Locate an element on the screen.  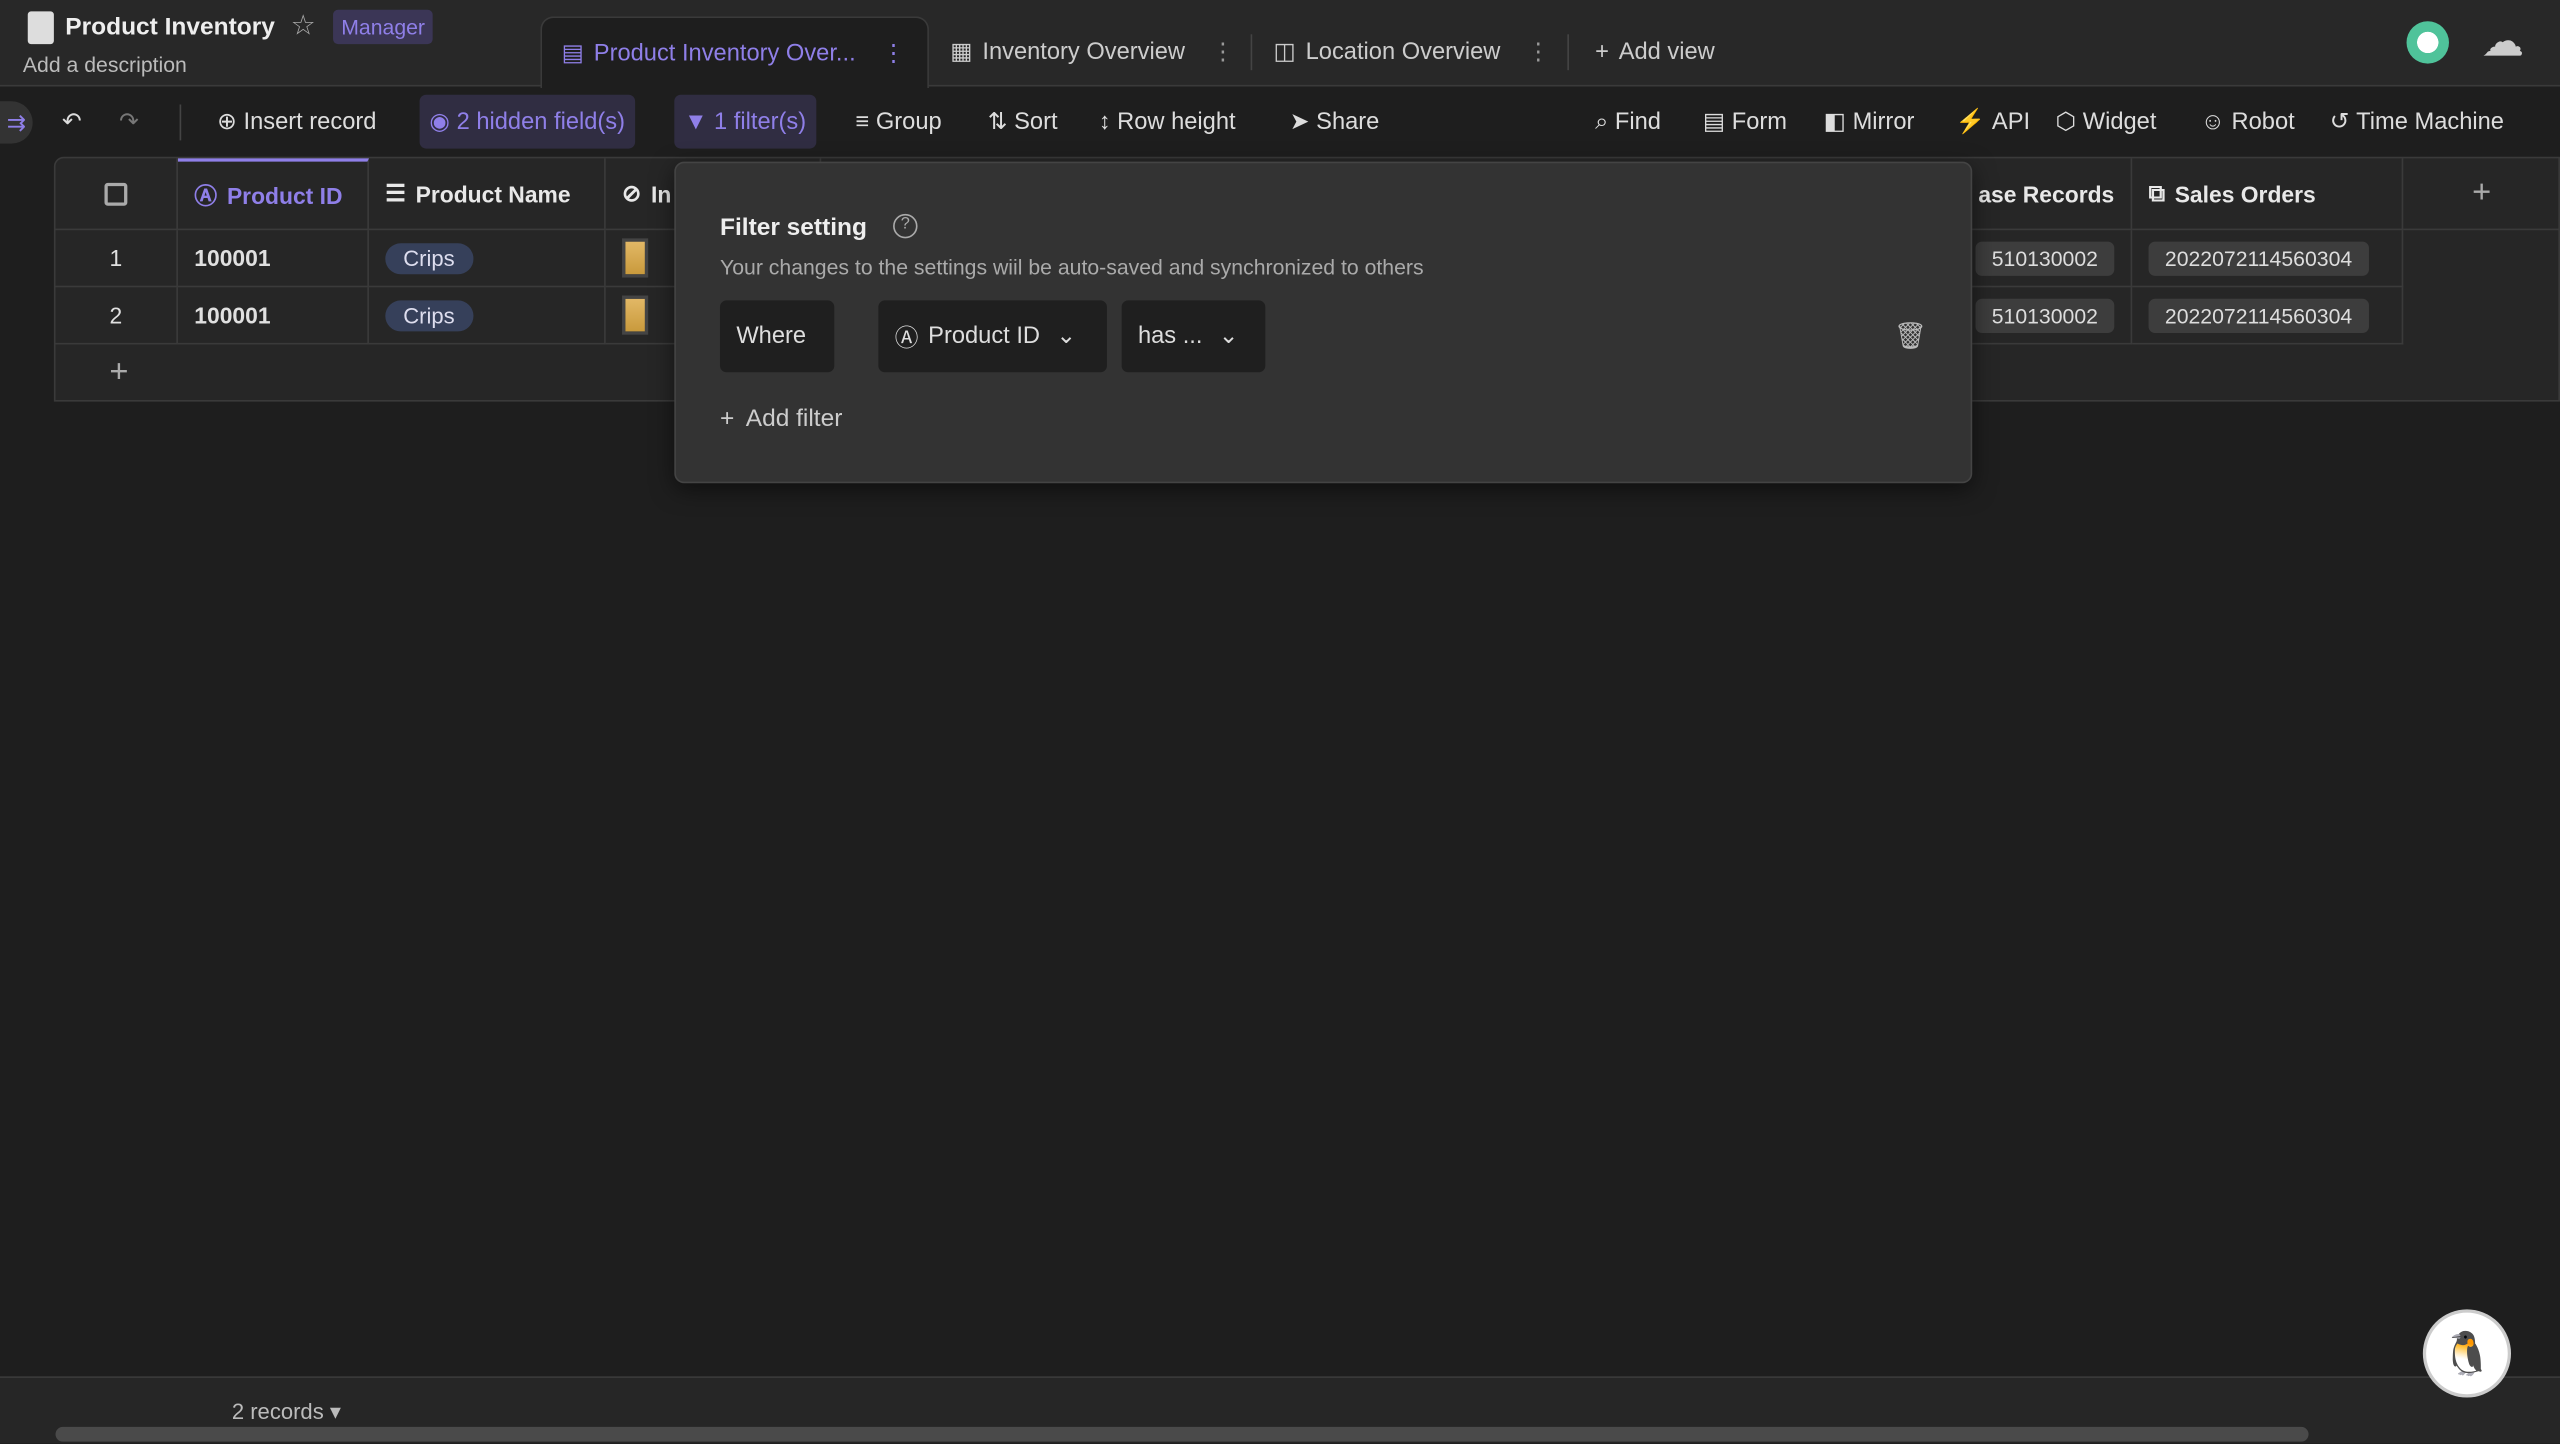
assistant-mascot-button: 🐧 is located at coordinates (2467, 1353).